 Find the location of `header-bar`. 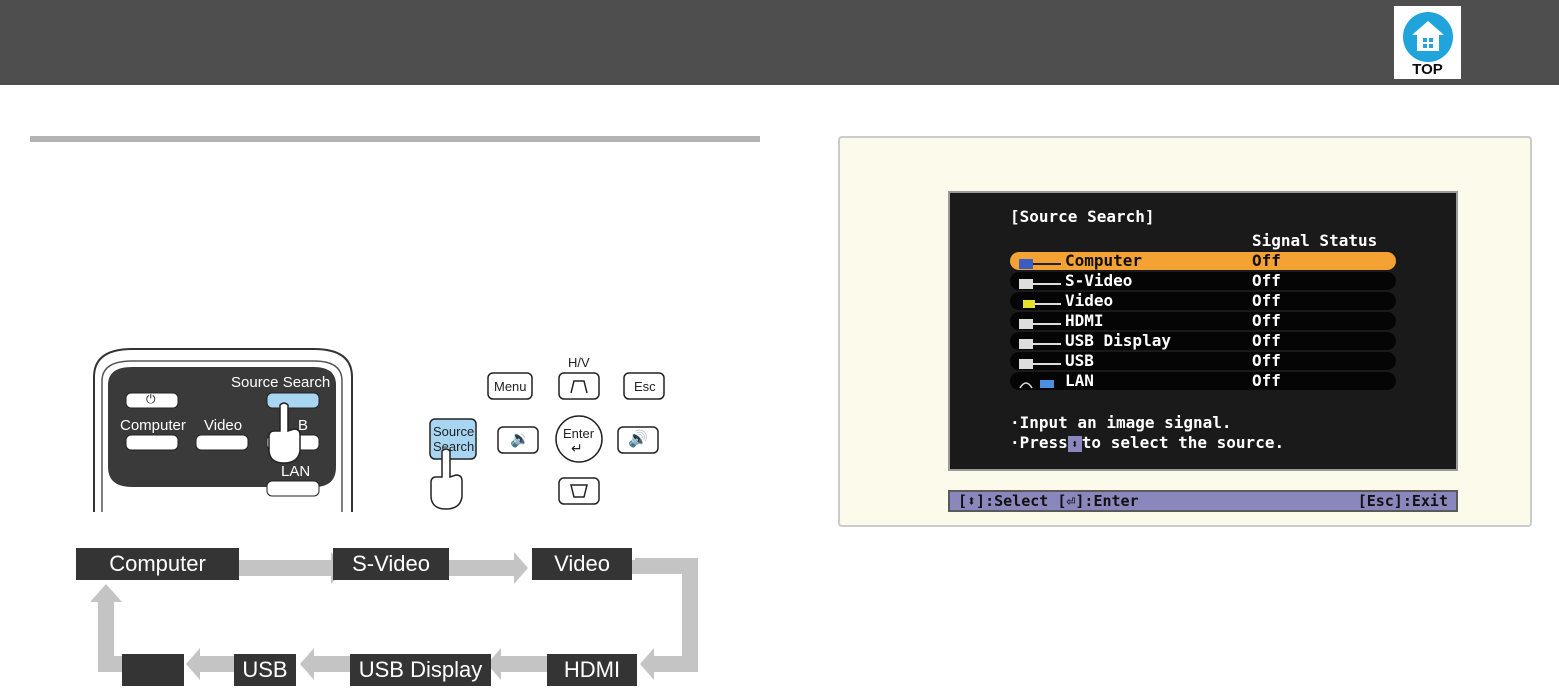

header-bar is located at coordinates (779, 42).